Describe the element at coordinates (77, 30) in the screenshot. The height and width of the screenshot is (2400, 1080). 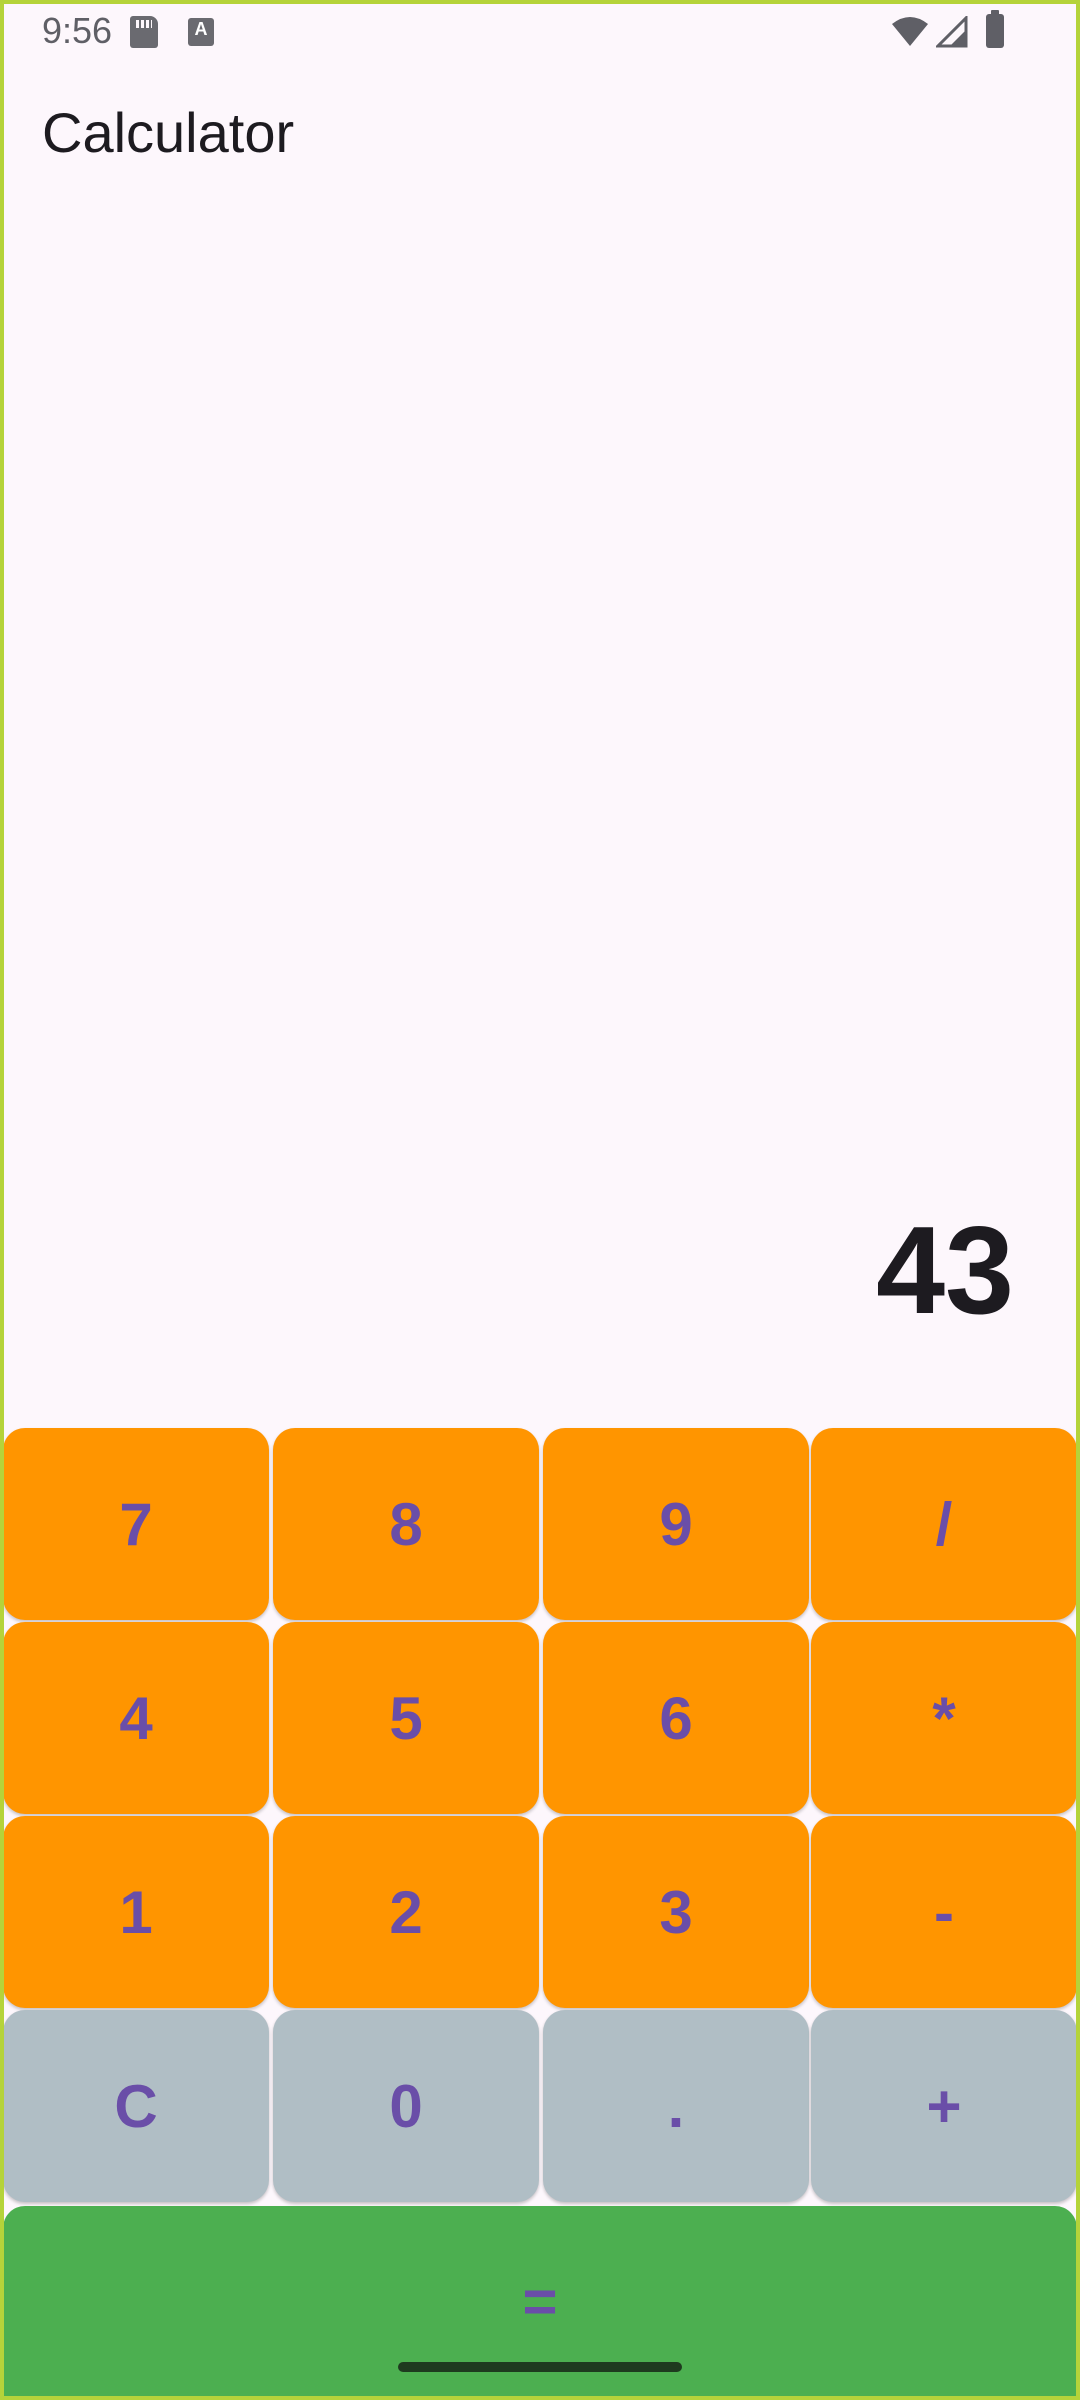
I see `status-time: 9:56` at that location.